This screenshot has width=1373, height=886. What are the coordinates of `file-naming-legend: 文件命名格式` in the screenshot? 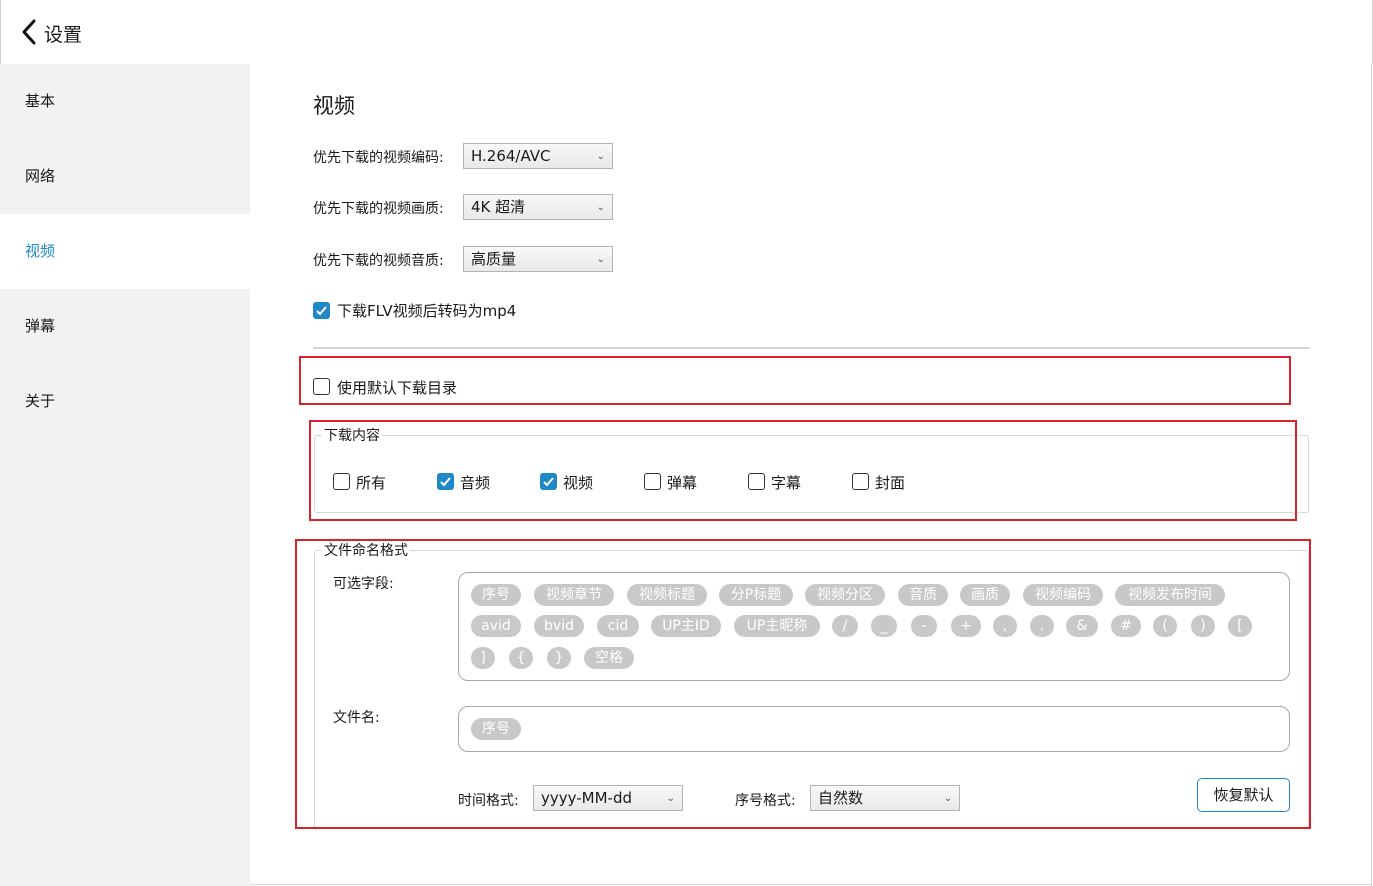 It's located at (366, 550).